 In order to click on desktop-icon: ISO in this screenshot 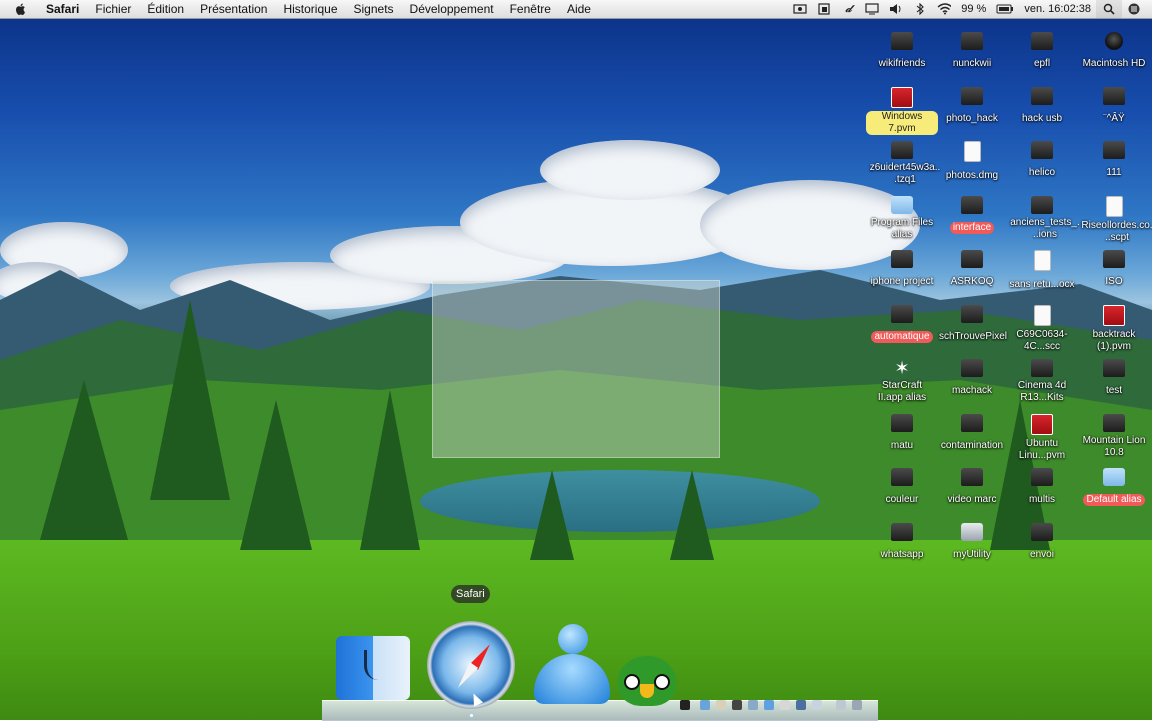, I will do `click(1114, 267)`.